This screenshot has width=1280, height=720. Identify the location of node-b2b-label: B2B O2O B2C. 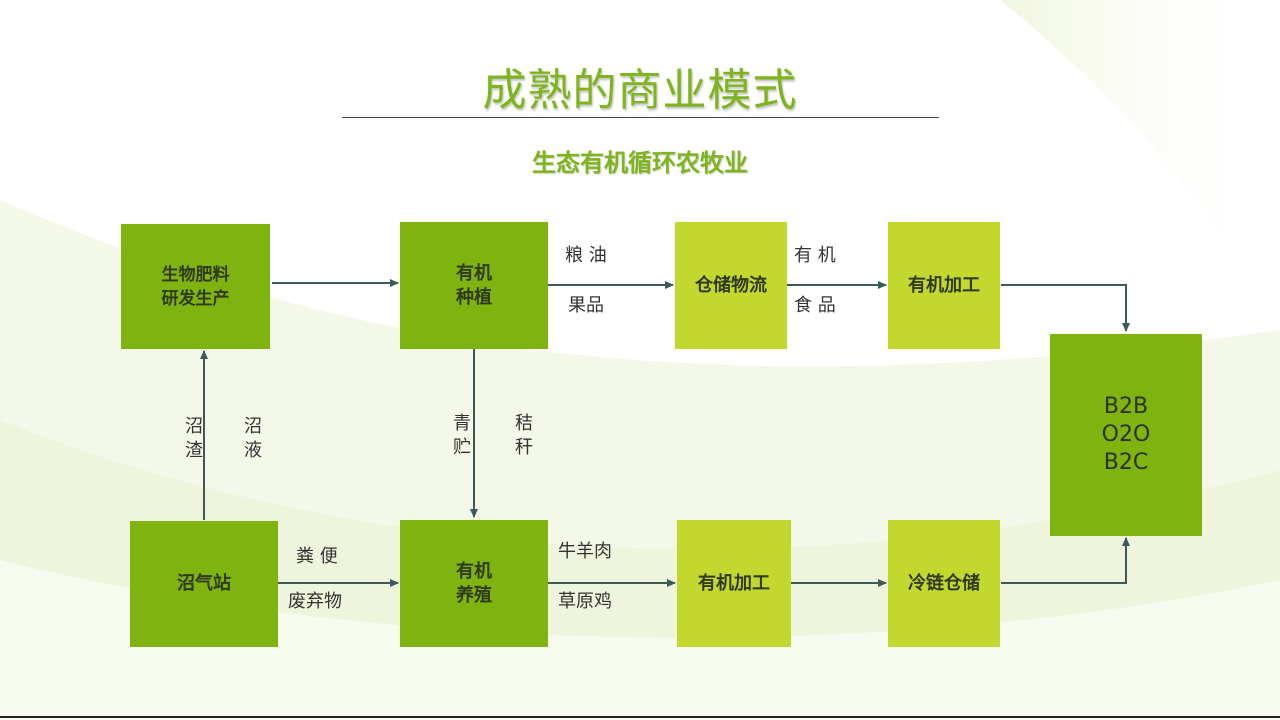
(1126, 434).